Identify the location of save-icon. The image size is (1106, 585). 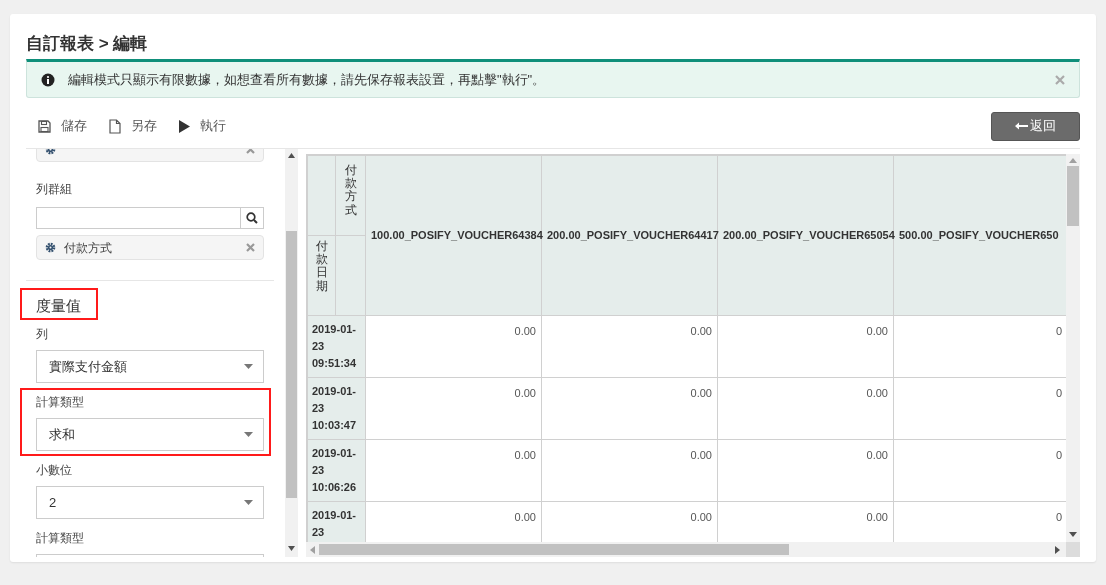
(44, 126).